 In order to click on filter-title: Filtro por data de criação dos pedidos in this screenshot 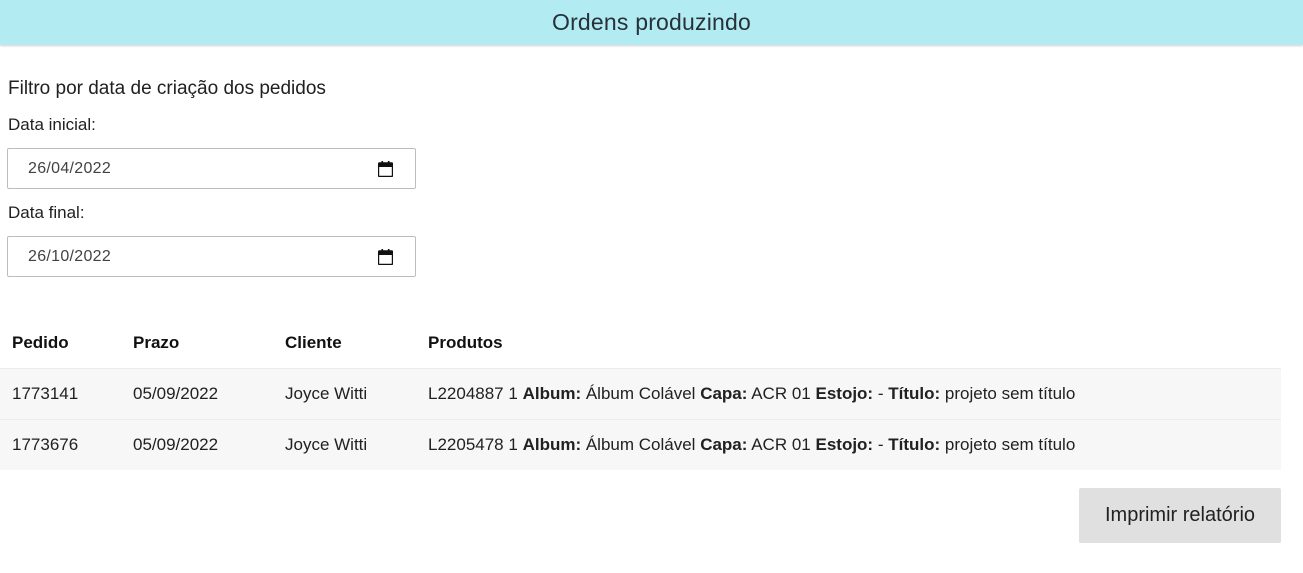, I will do `click(167, 88)`.